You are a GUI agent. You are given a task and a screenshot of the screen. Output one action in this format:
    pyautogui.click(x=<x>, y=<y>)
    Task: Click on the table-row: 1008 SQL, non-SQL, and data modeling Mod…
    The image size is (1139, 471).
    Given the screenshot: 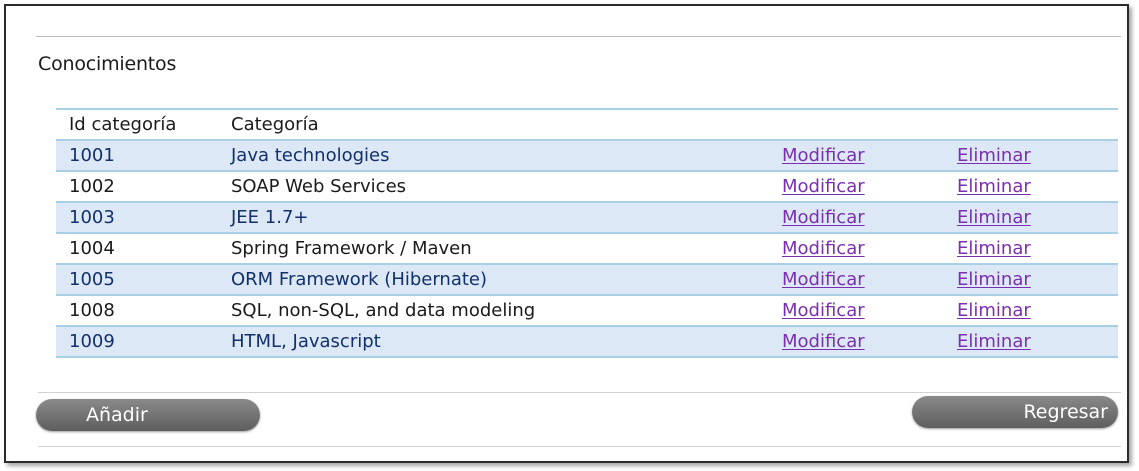 What is the action you would take?
    pyautogui.click(x=587, y=311)
    